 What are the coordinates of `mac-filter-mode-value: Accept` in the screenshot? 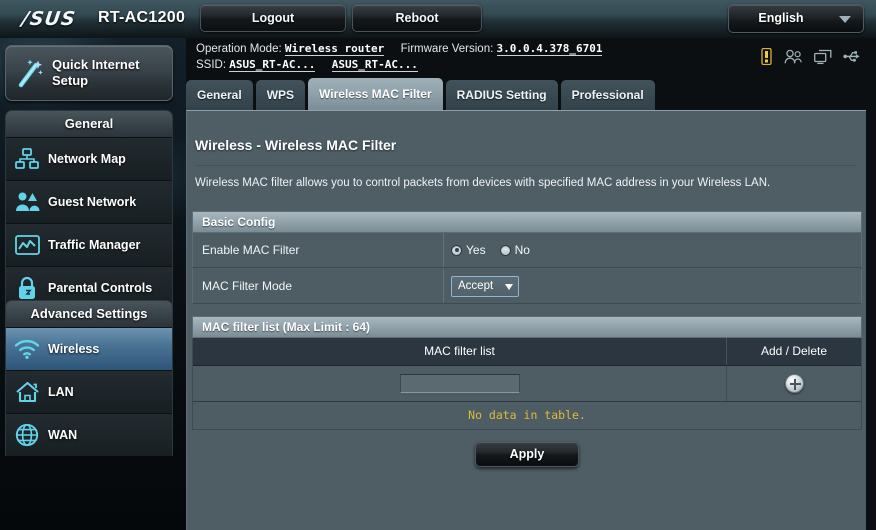 It's located at (476, 286).